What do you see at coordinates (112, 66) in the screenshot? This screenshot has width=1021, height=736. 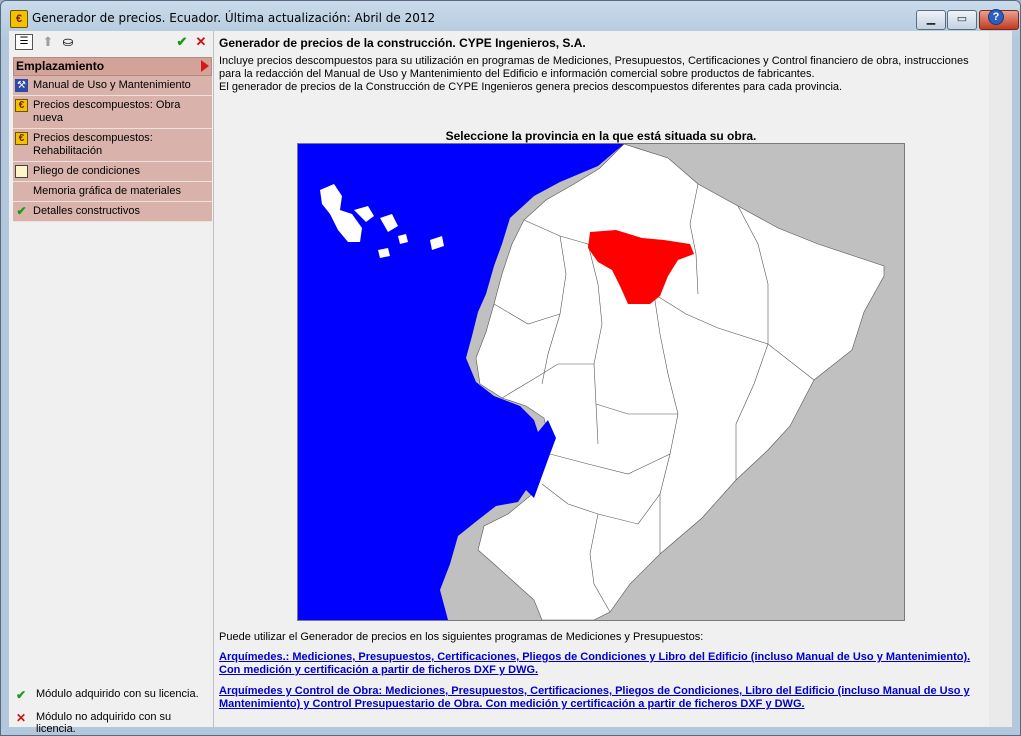 I see `menu-header: Emplazamiento` at bounding box center [112, 66].